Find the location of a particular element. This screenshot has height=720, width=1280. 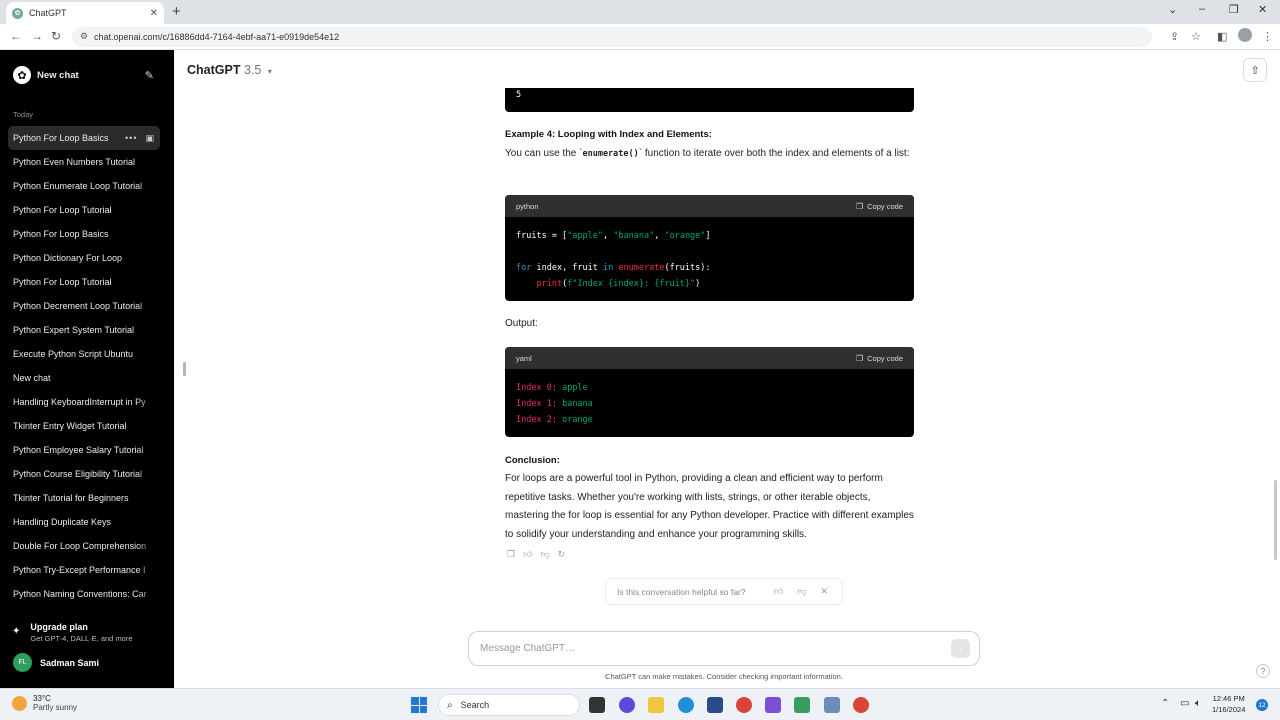

taskbar-search: ⌕ Search is located at coordinates (509, 705).